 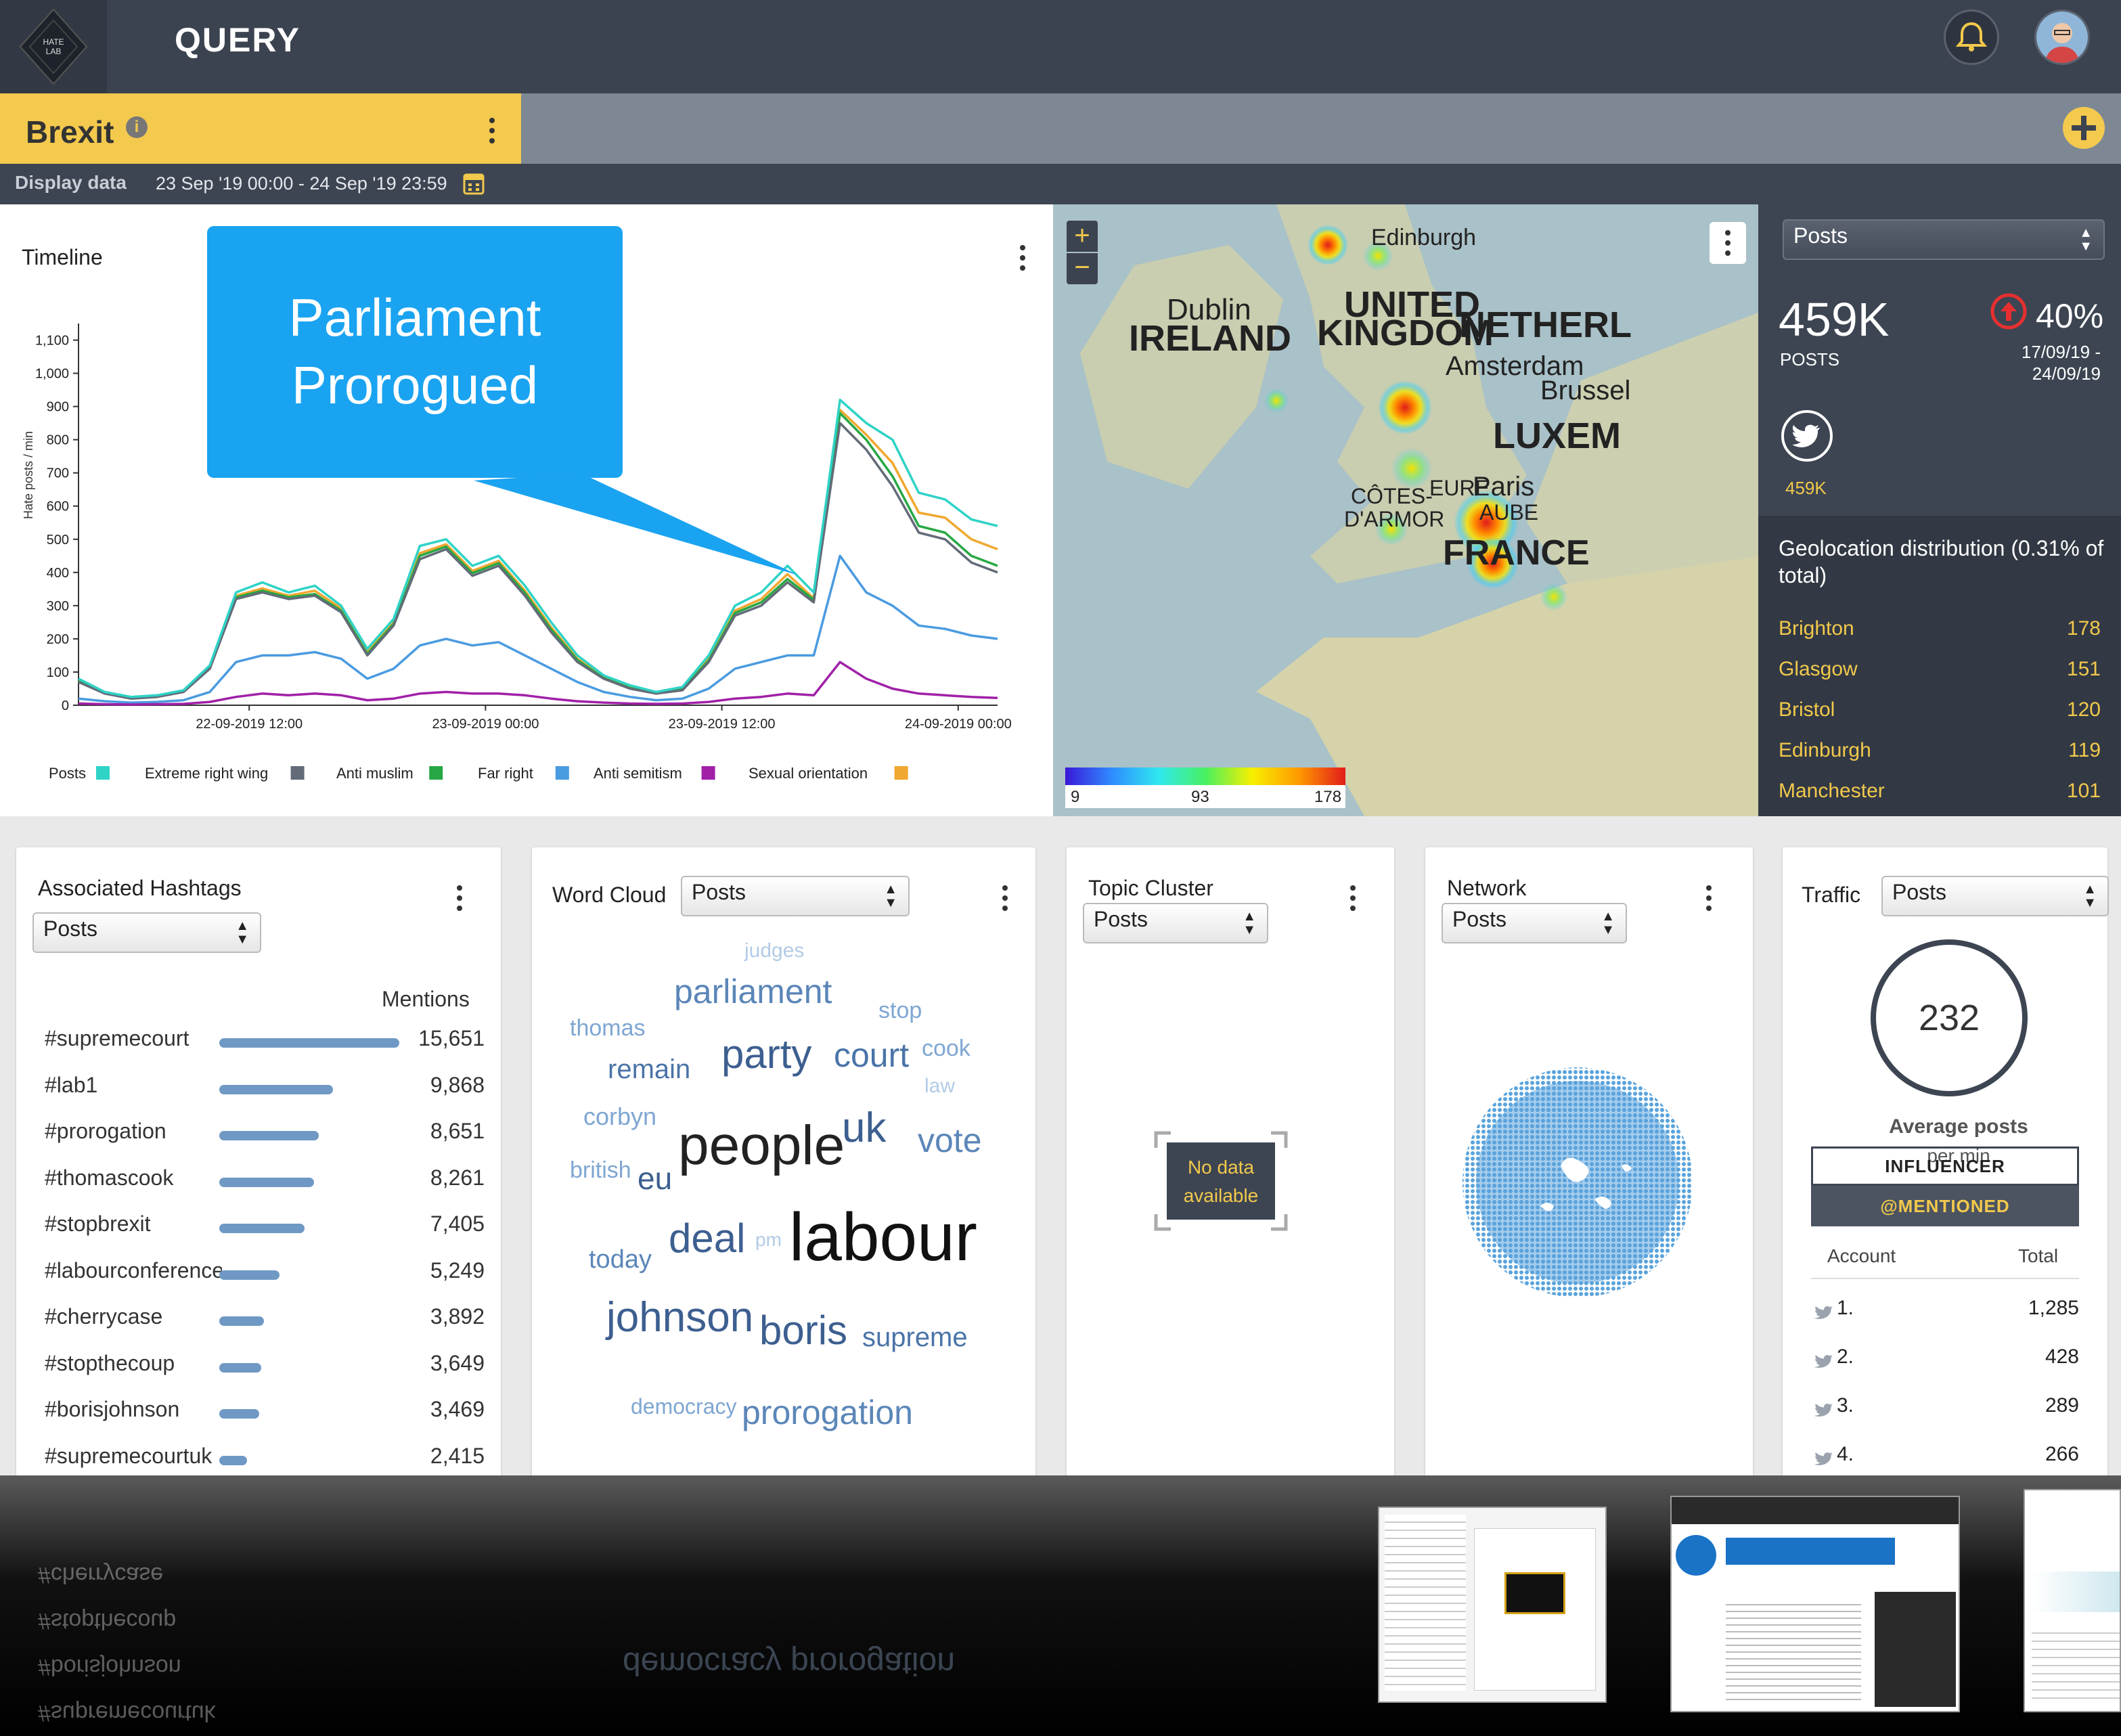 I want to click on topic-menu-icon, so click(x=1352, y=898).